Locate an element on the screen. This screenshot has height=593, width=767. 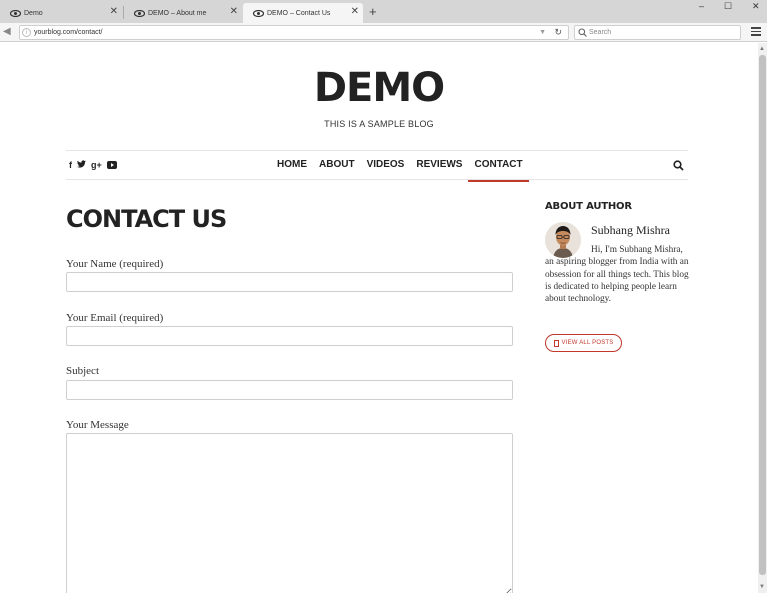
site-tagline: THIS IS A SAMPLE BLOG is located at coordinates (379, 124).